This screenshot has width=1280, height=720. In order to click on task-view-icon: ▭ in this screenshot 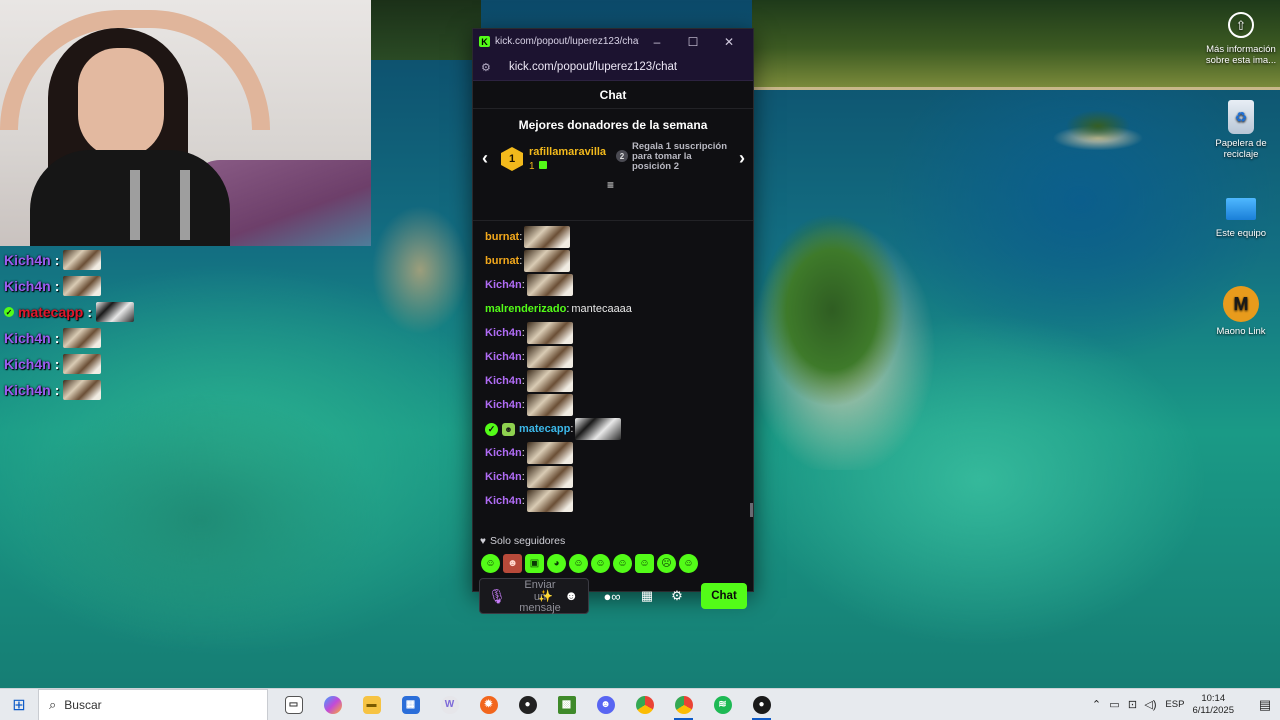, I will do `click(293, 704)`.